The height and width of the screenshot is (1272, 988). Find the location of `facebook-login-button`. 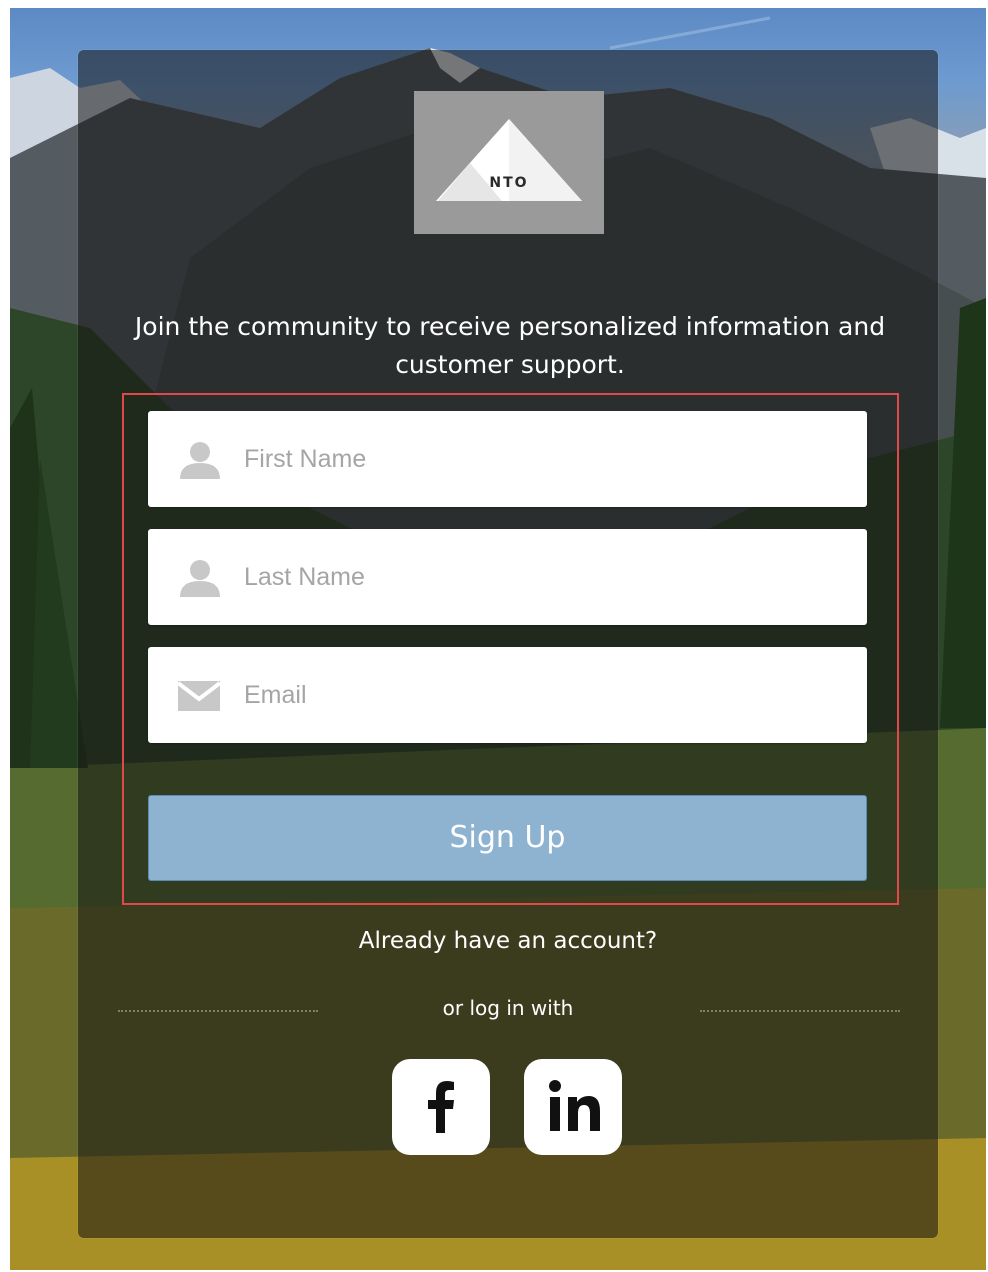

facebook-login-button is located at coordinates (441, 1107).